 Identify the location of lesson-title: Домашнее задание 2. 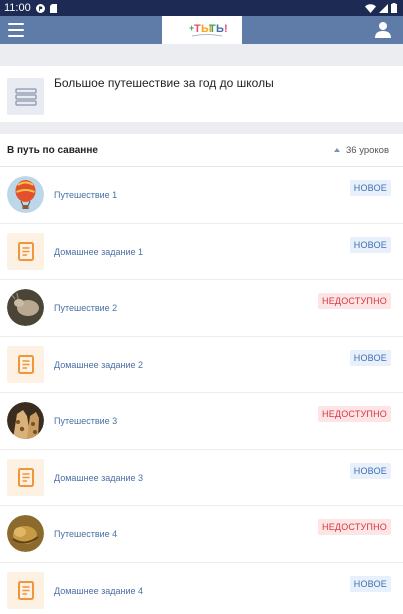
(98, 364).